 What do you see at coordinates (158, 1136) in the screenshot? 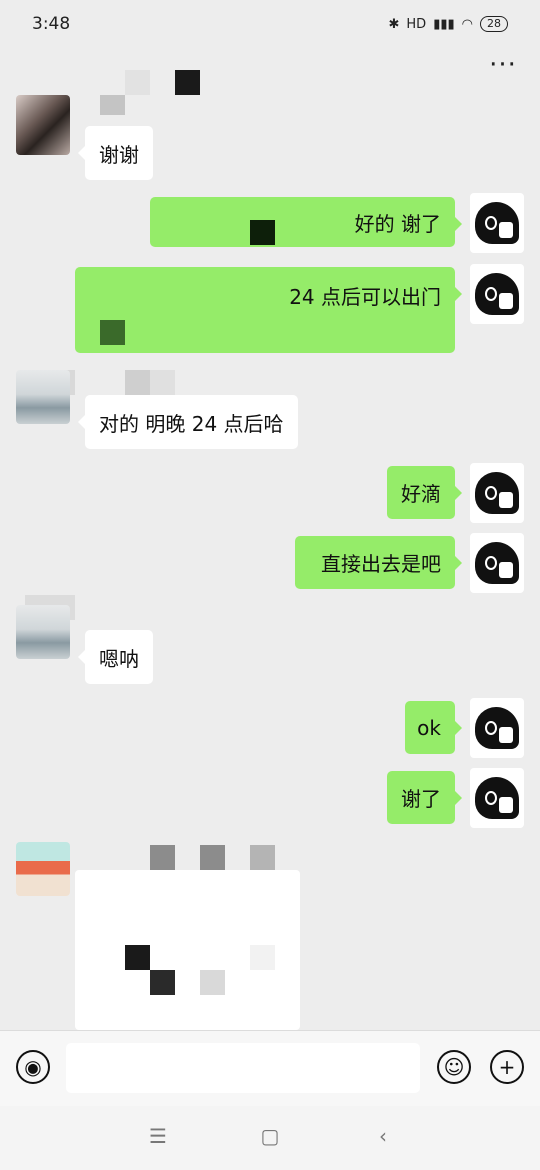
I see `menu-icon: ☰` at bounding box center [158, 1136].